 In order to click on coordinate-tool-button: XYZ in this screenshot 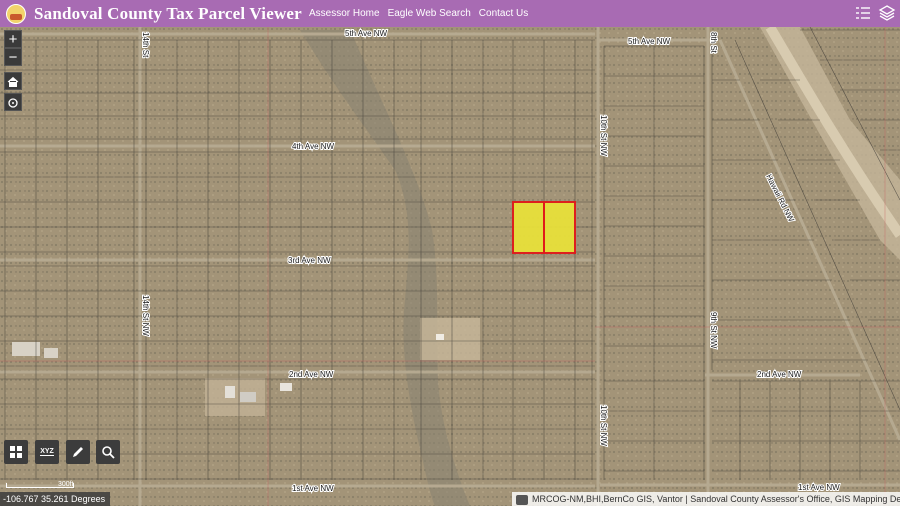, I will do `click(47, 452)`.